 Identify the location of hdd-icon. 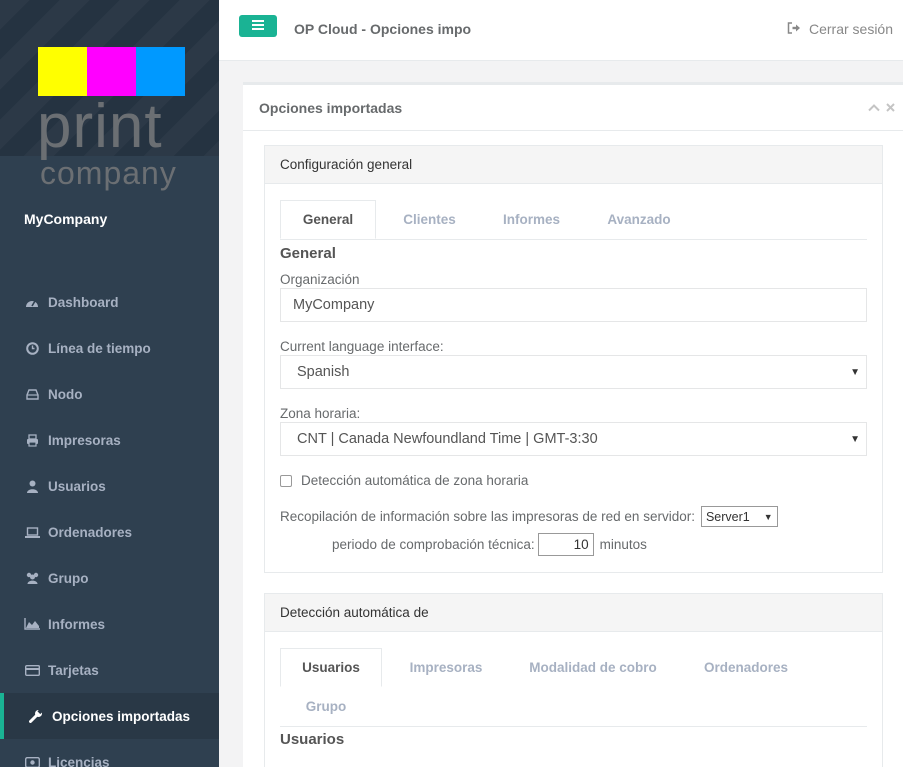
(32, 394).